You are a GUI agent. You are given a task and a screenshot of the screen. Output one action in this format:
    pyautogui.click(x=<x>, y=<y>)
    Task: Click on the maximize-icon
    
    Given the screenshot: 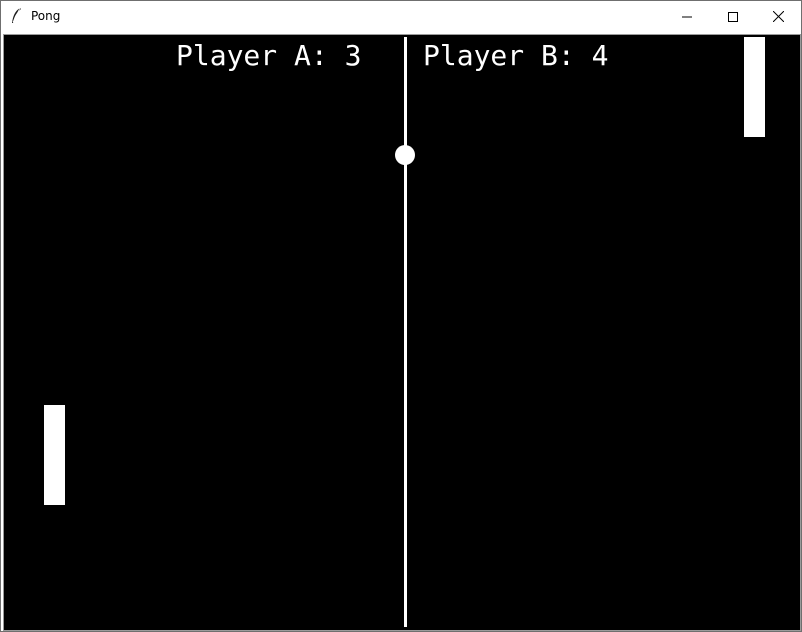 What is the action you would take?
    pyautogui.click(x=733, y=16)
    